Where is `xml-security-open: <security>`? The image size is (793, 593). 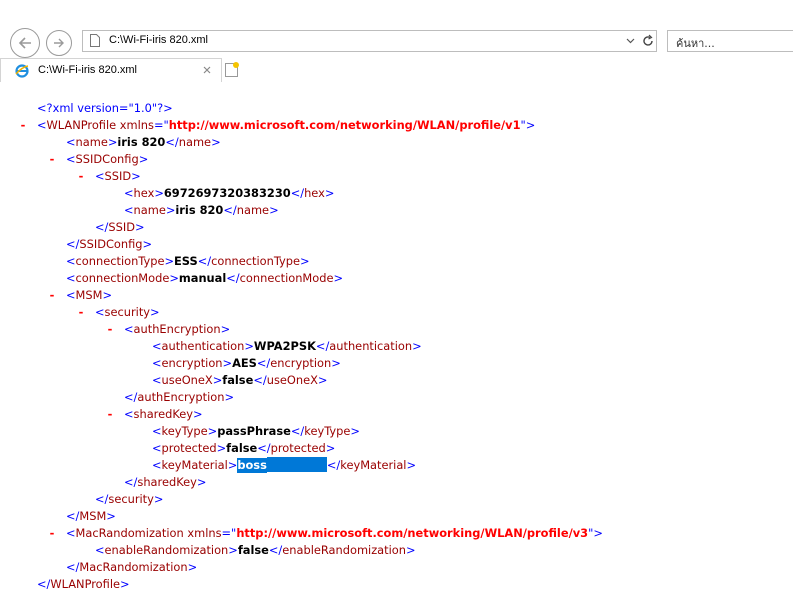
xml-security-open: <security> is located at coordinates (127, 312).